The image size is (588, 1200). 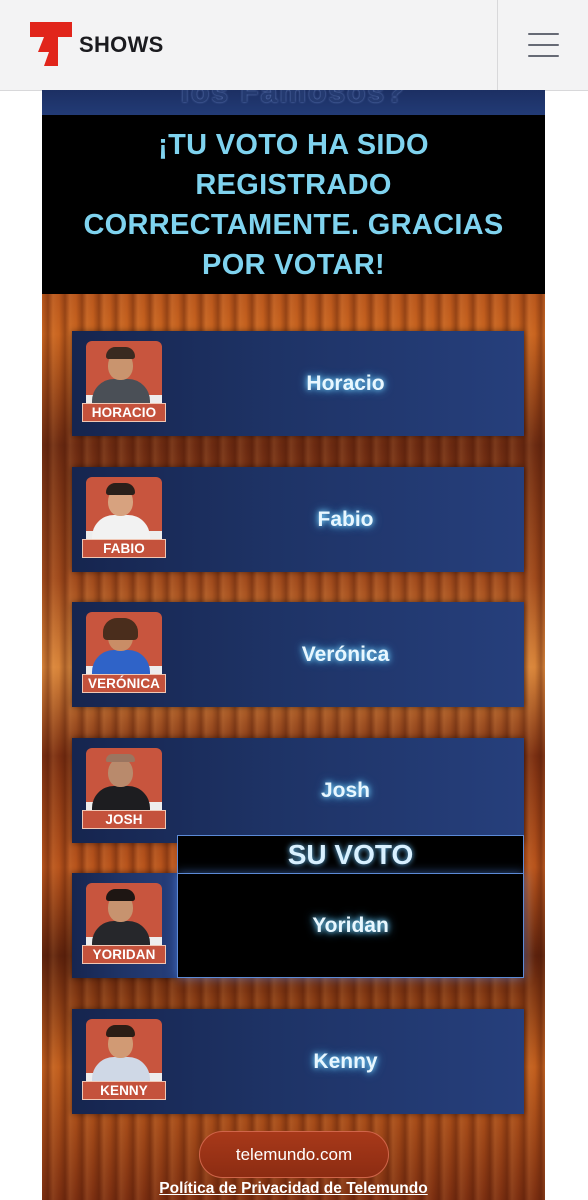 What do you see at coordinates (124, 517) in the screenshot?
I see `contestant-photo: FABIO` at bounding box center [124, 517].